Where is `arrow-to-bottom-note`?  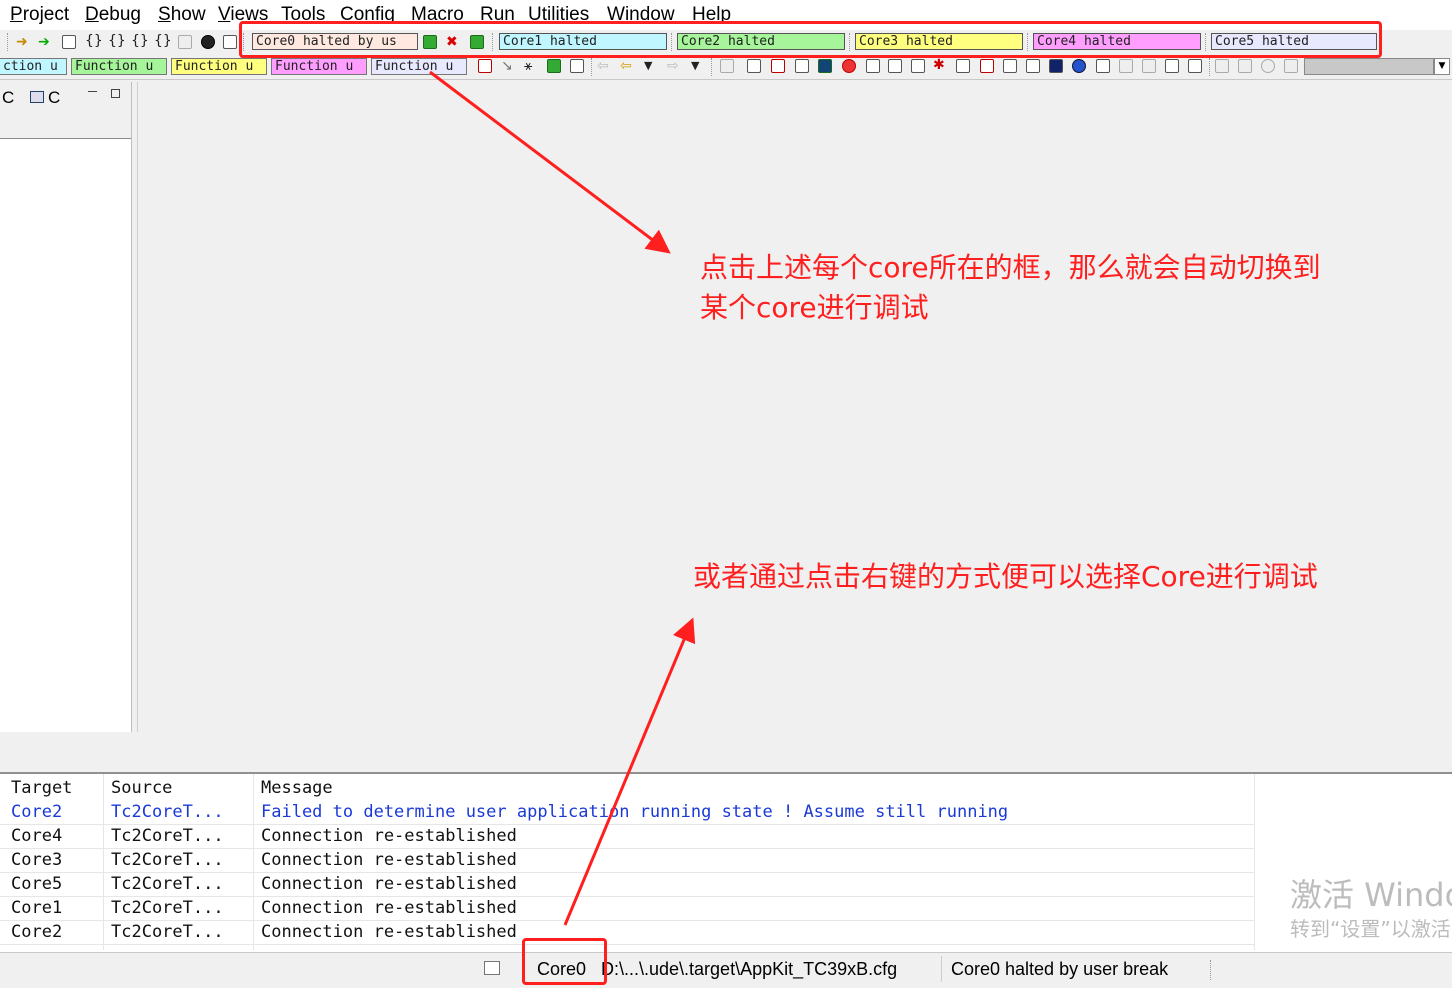
arrow-to-bottom-note is located at coordinates (629, 771).